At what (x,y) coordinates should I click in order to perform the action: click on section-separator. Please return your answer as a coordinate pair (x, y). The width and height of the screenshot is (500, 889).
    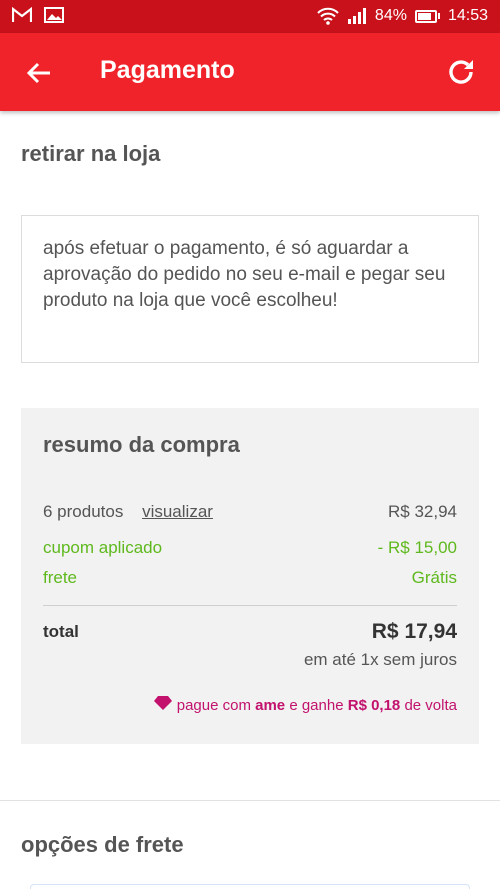
    Looking at the image, I should click on (250, 800).